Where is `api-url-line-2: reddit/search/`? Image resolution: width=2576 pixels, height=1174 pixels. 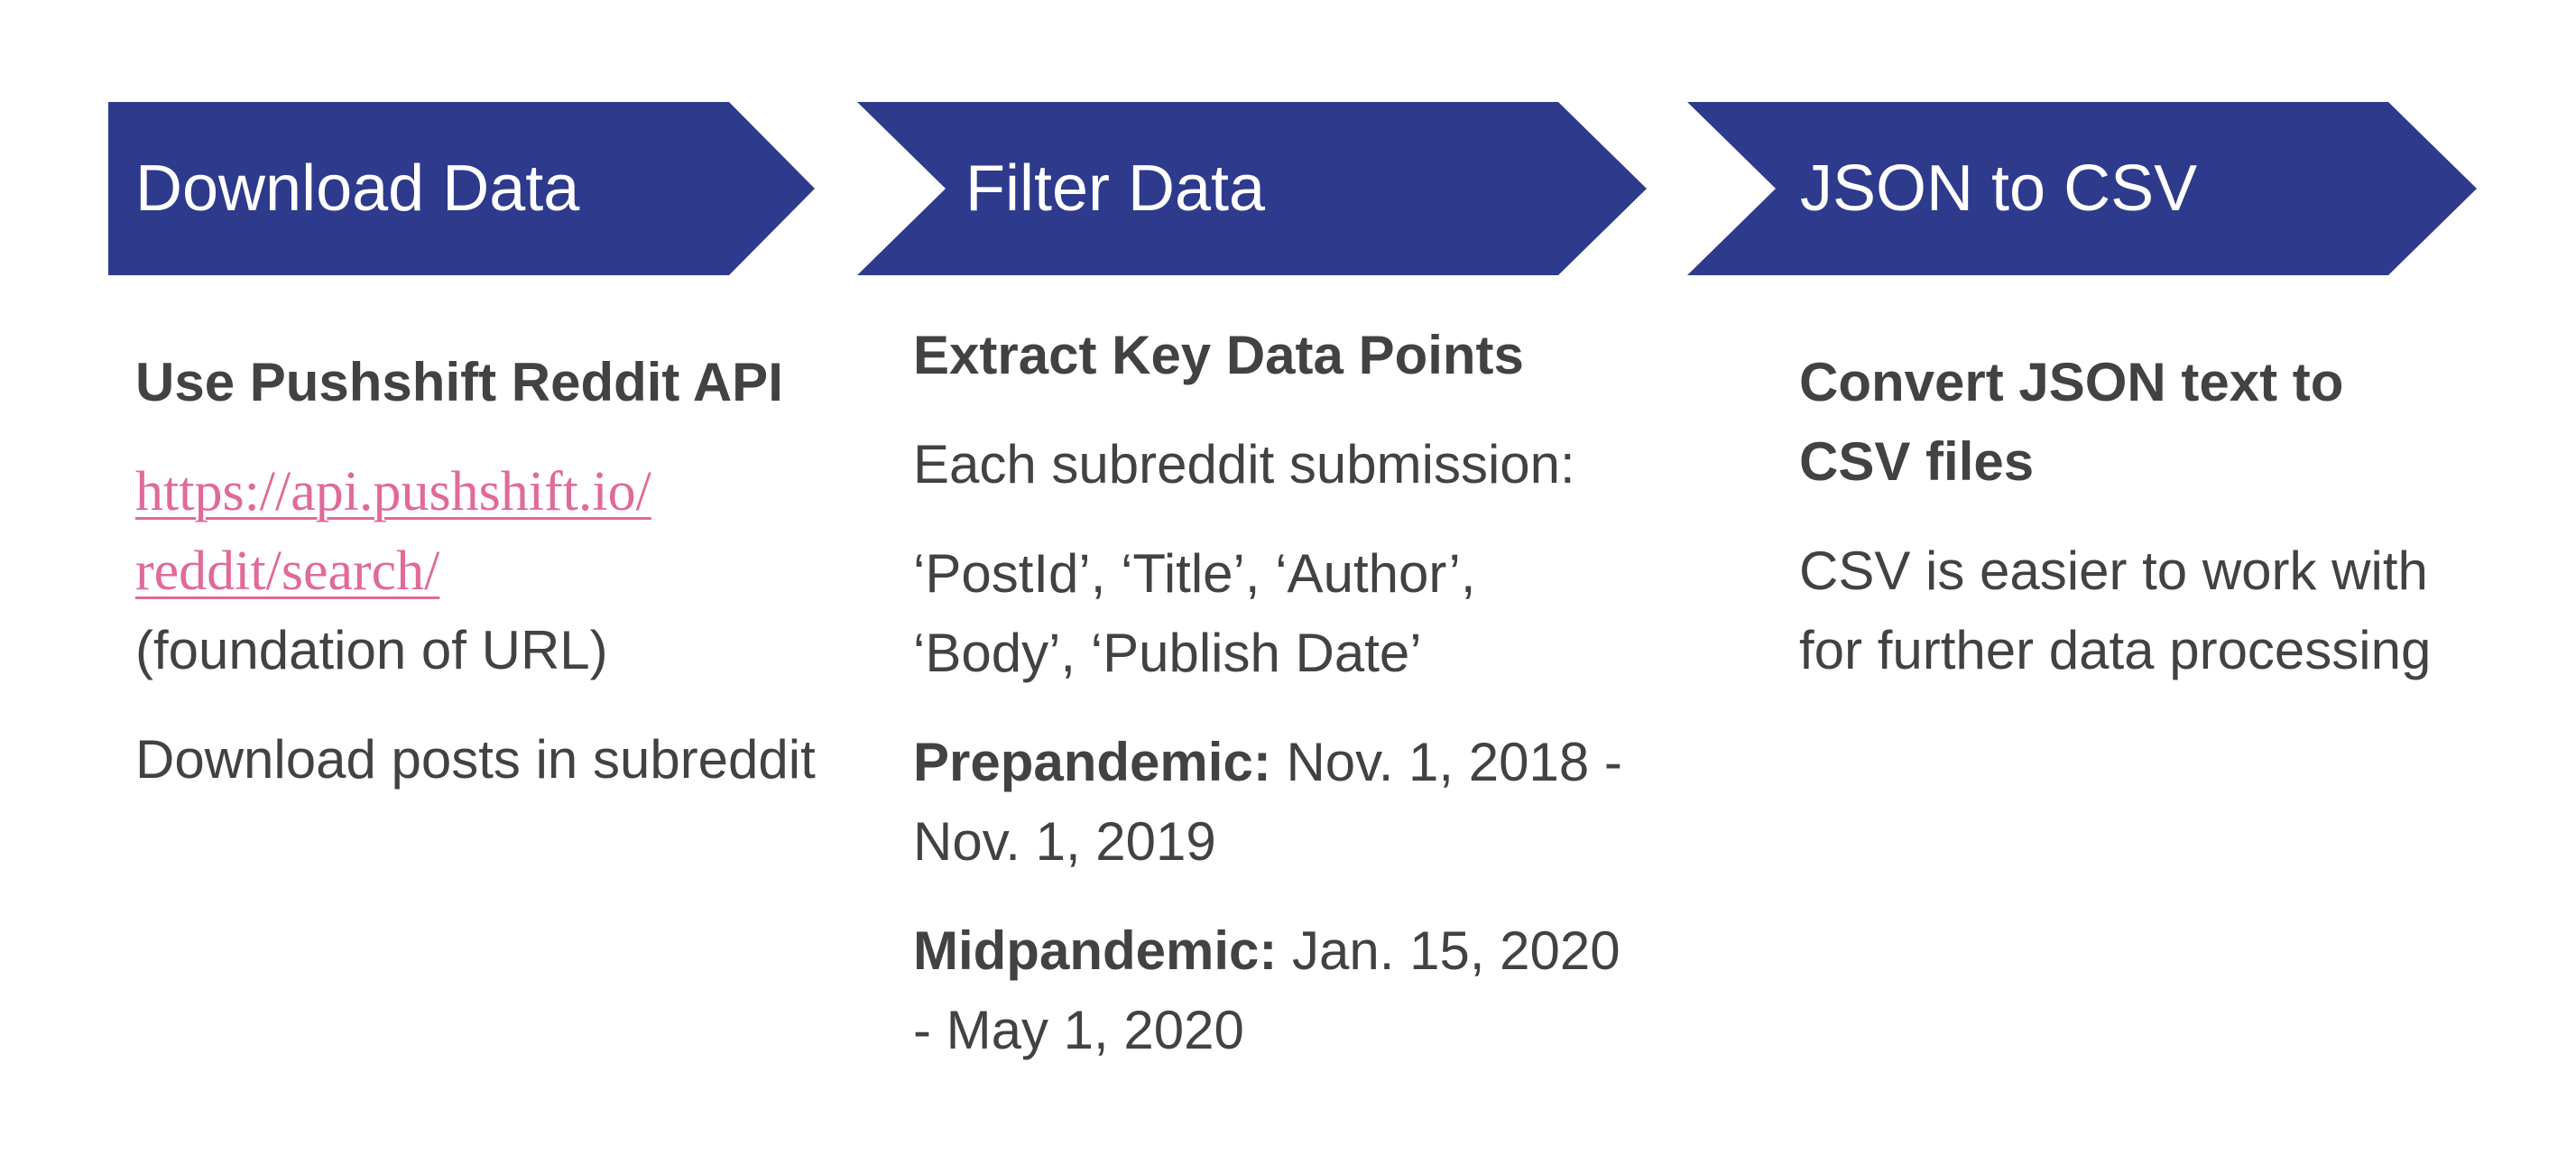 api-url-line-2: reddit/search/ is located at coordinates (287, 571).